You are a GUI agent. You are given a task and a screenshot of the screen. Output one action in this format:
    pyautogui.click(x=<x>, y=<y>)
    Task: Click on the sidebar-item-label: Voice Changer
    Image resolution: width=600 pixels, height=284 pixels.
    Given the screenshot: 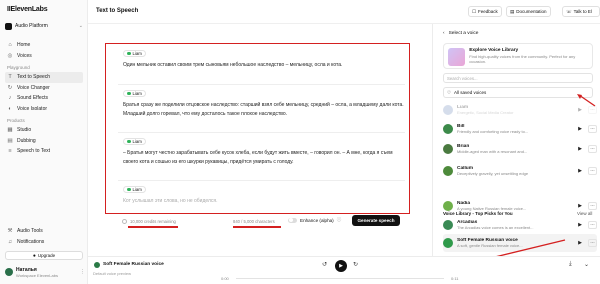 What is the action you would take?
    pyautogui.click(x=33, y=87)
    